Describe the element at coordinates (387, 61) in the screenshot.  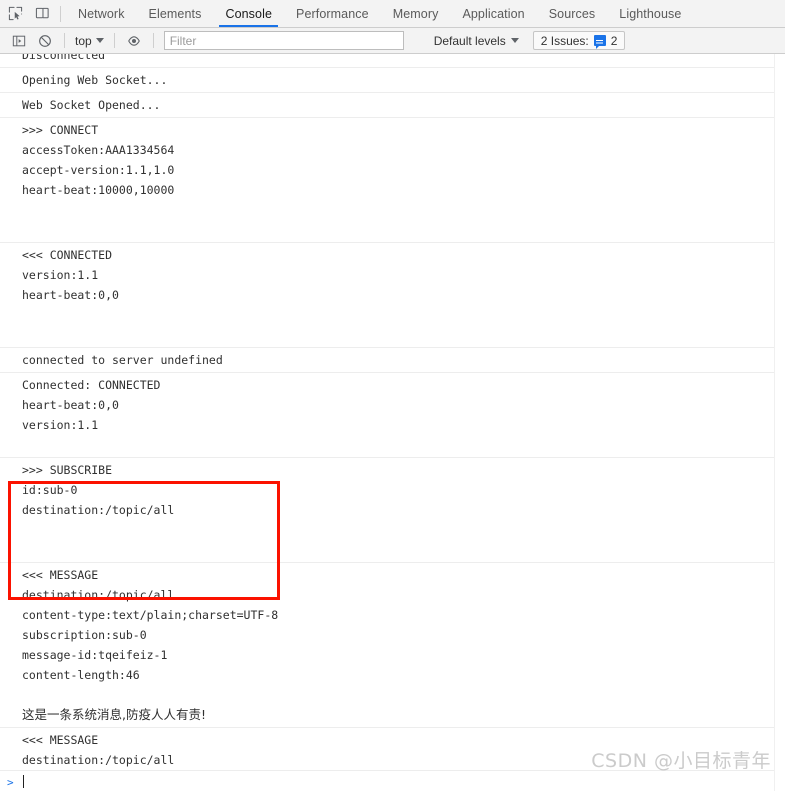
I see `console-log-entry: Disconnected` at that location.